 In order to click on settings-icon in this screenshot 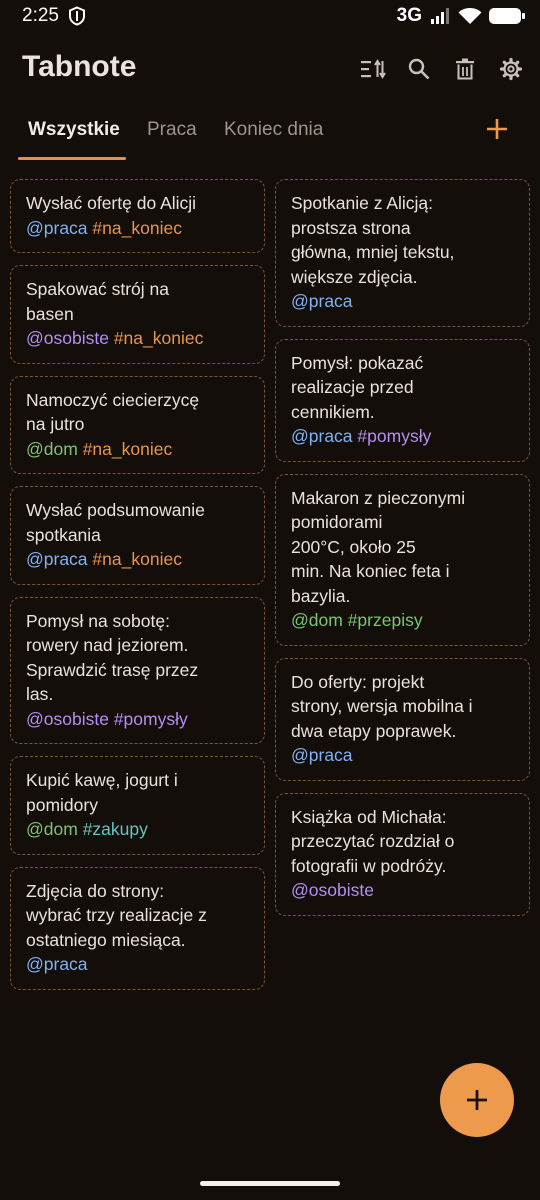, I will do `click(511, 69)`.